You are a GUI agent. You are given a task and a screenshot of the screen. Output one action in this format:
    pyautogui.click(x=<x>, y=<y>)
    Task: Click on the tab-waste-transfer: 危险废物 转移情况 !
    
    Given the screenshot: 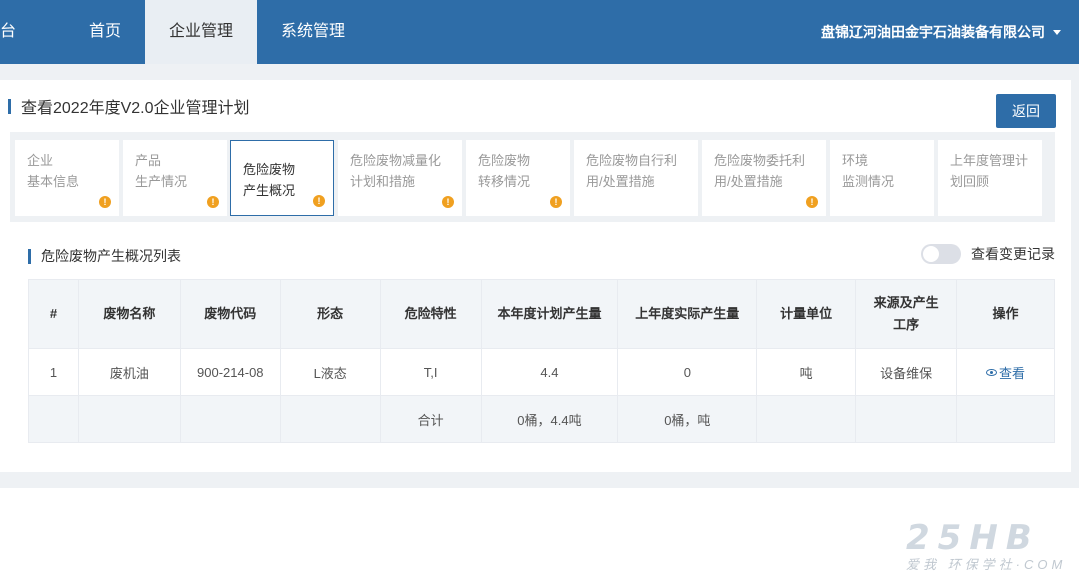 What is the action you would take?
    pyautogui.click(x=518, y=178)
    